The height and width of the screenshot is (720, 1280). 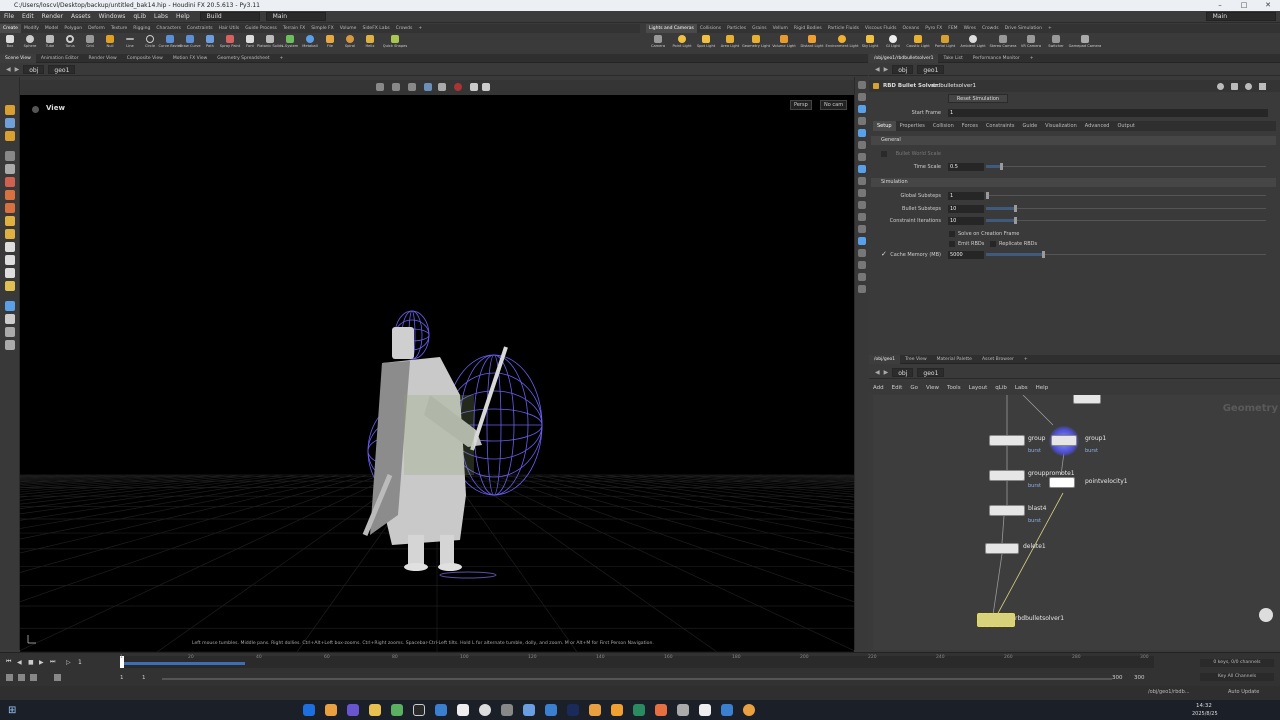 I want to click on audio-icon, so click(x=57, y=677).